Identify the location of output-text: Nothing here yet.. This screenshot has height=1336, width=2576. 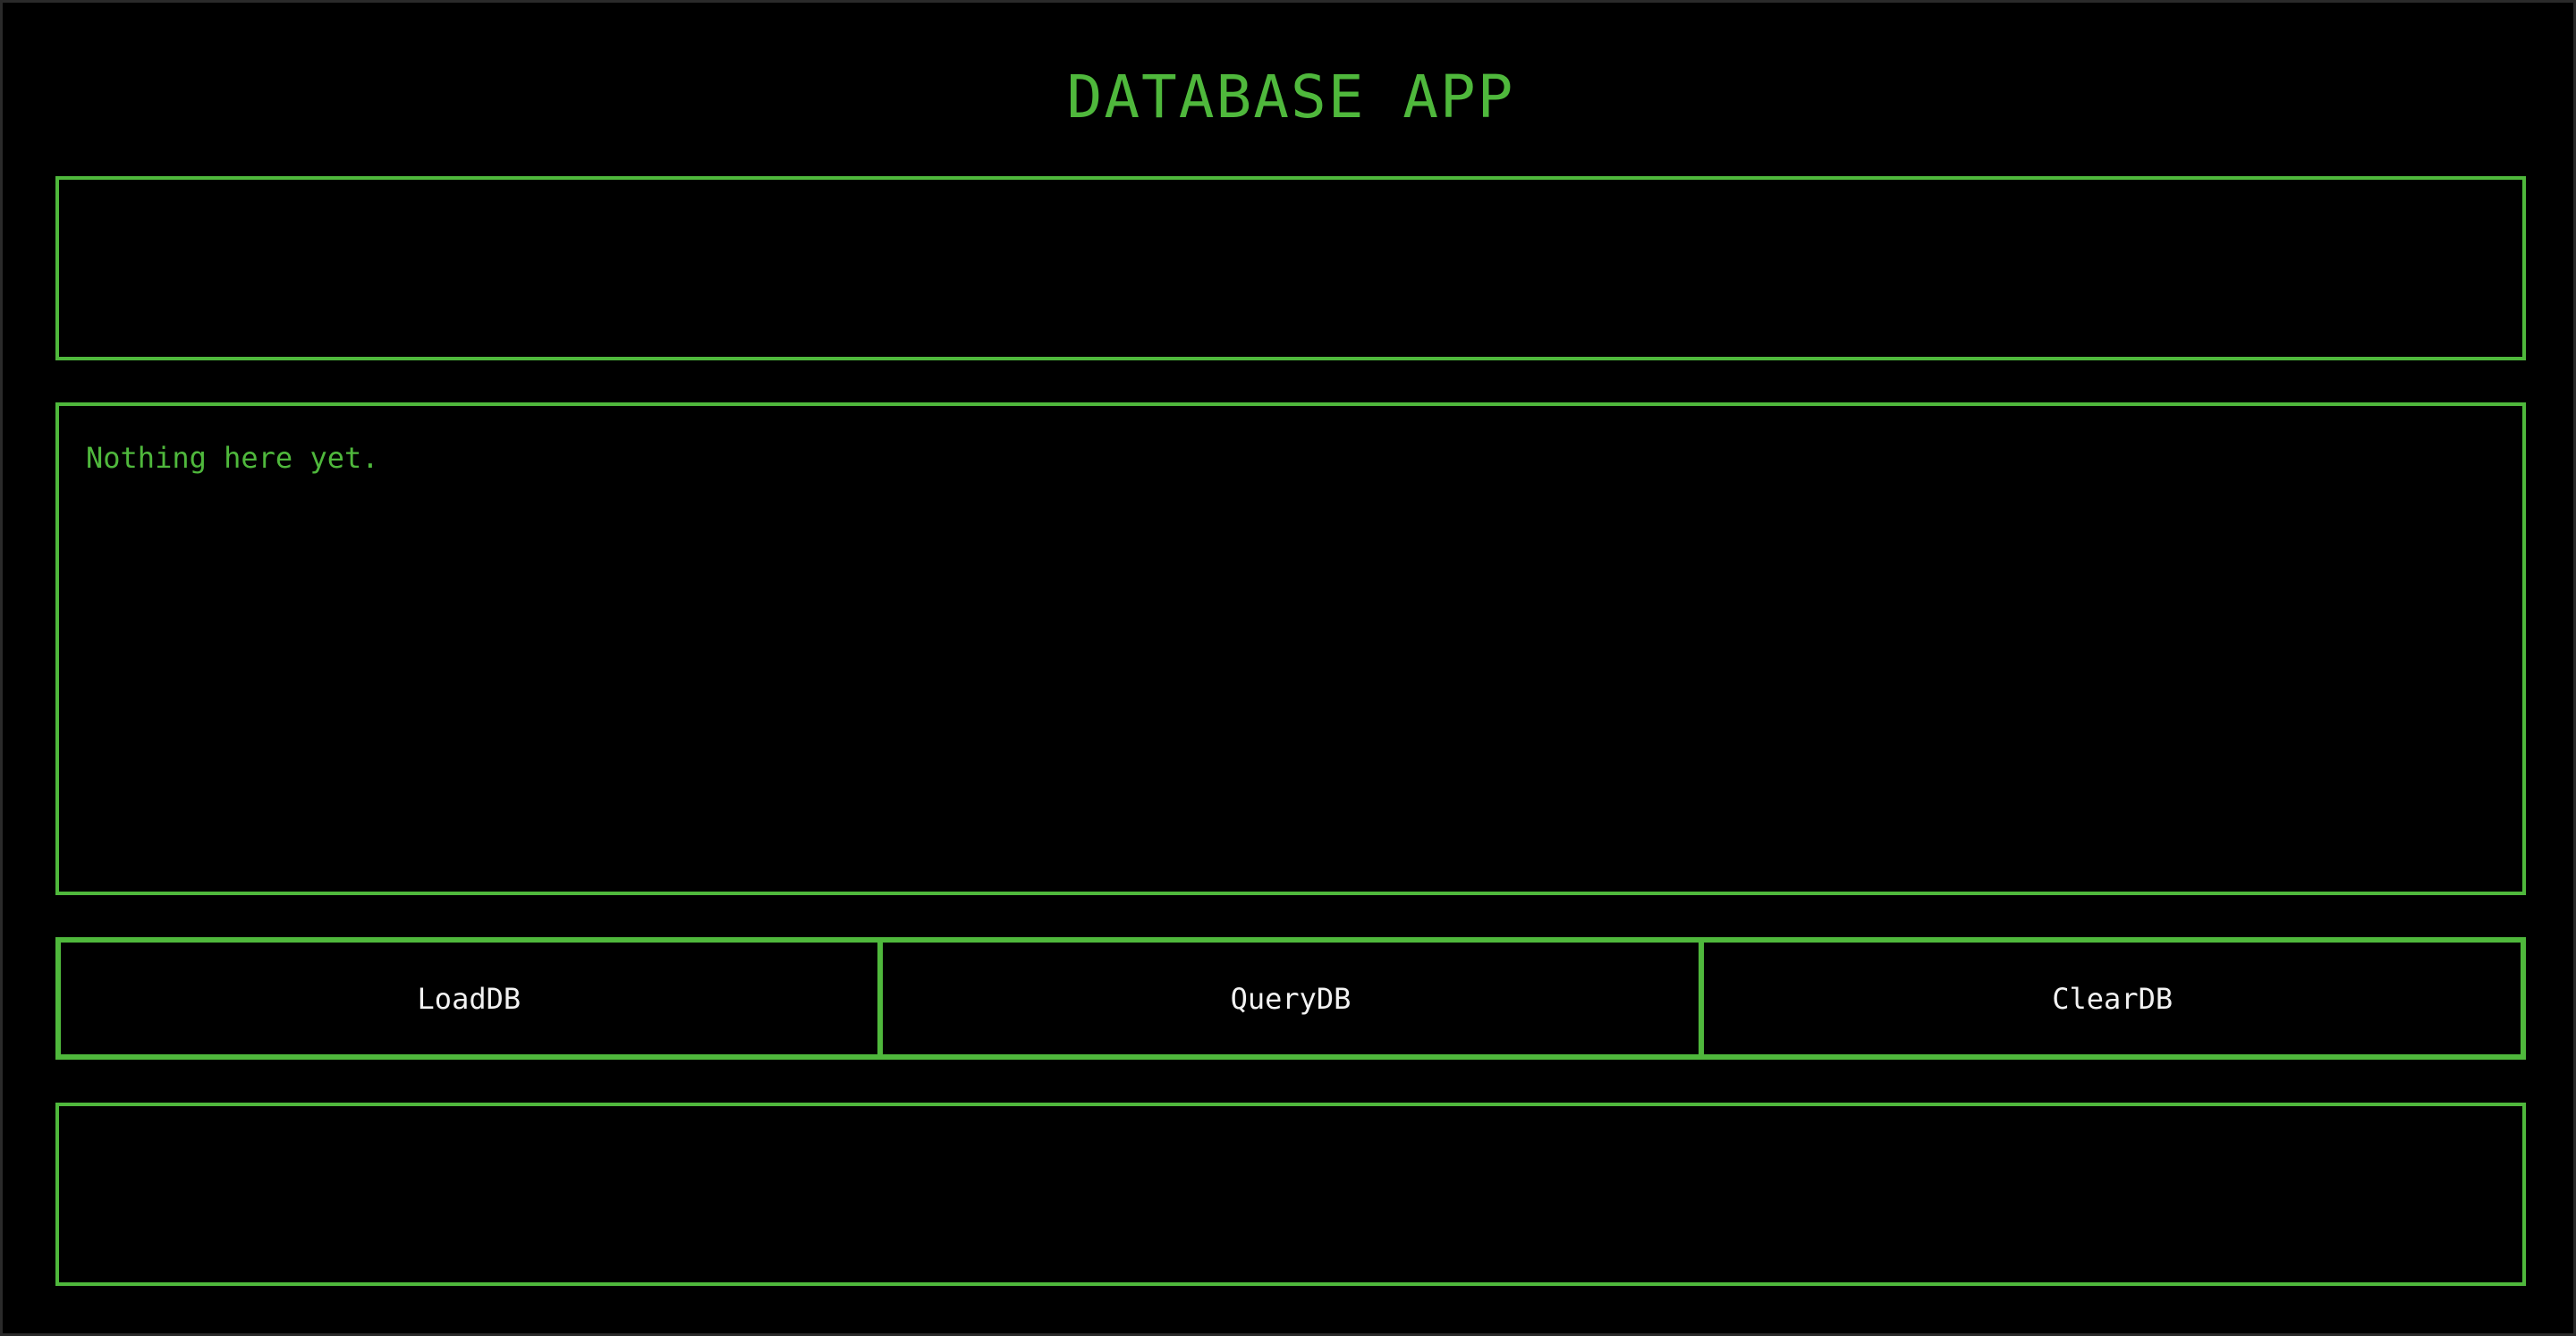
(232, 458).